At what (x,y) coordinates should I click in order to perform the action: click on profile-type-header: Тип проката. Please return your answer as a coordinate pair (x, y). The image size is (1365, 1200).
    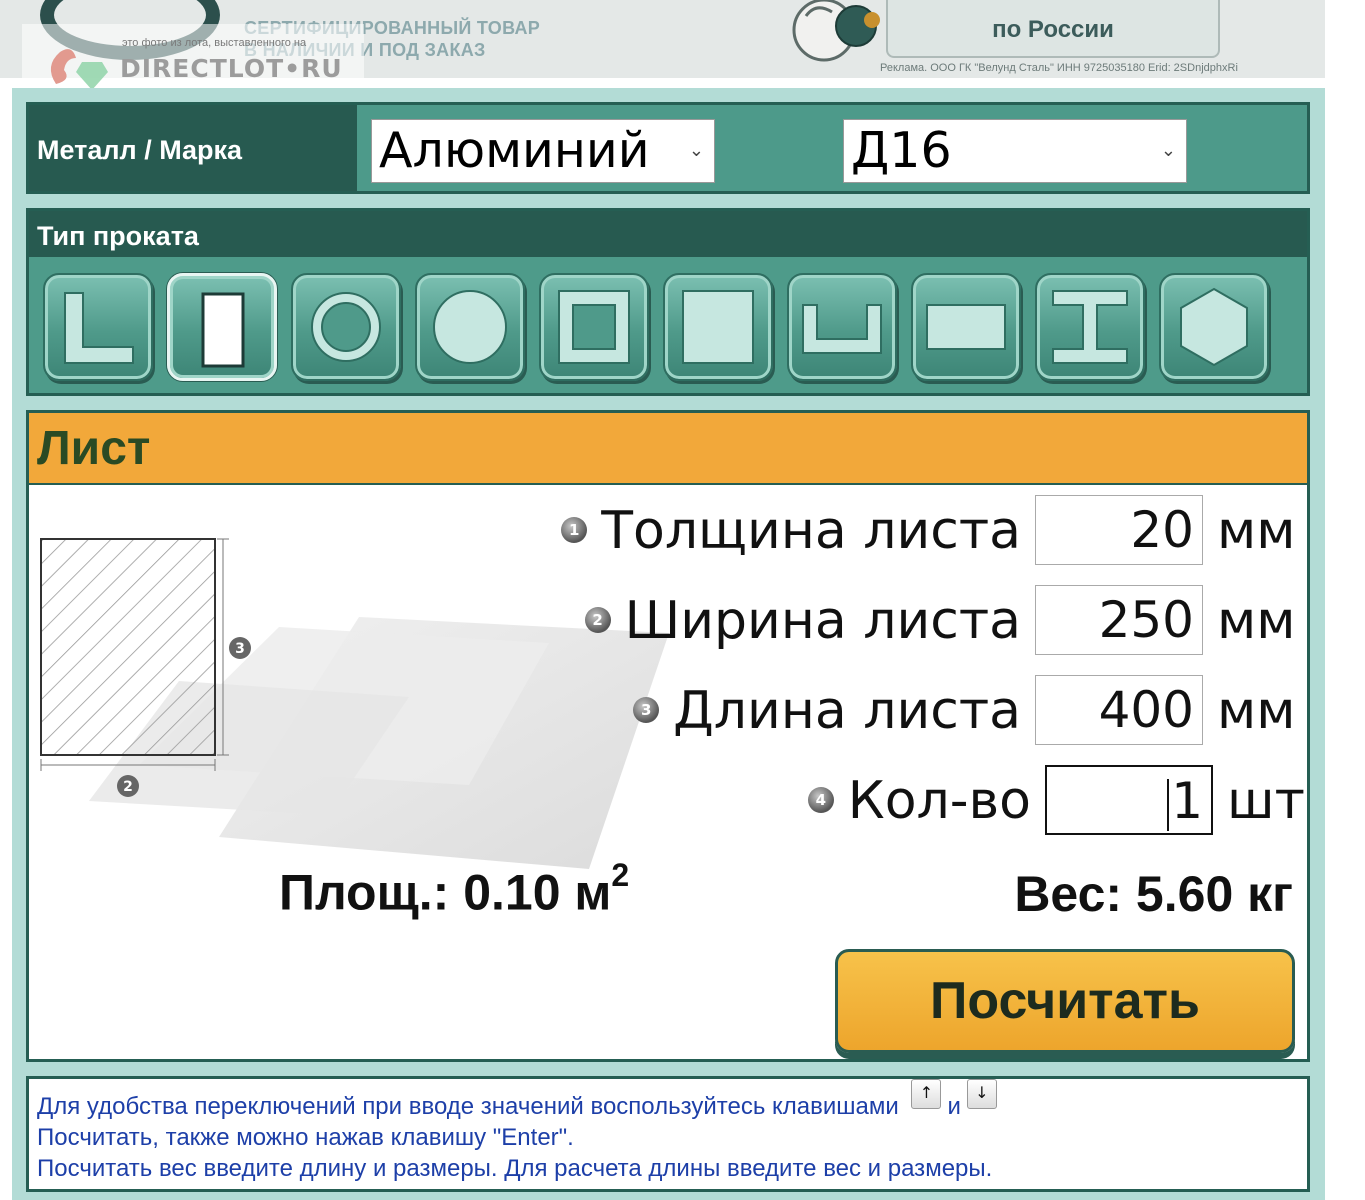
    Looking at the image, I should click on (668, 234).